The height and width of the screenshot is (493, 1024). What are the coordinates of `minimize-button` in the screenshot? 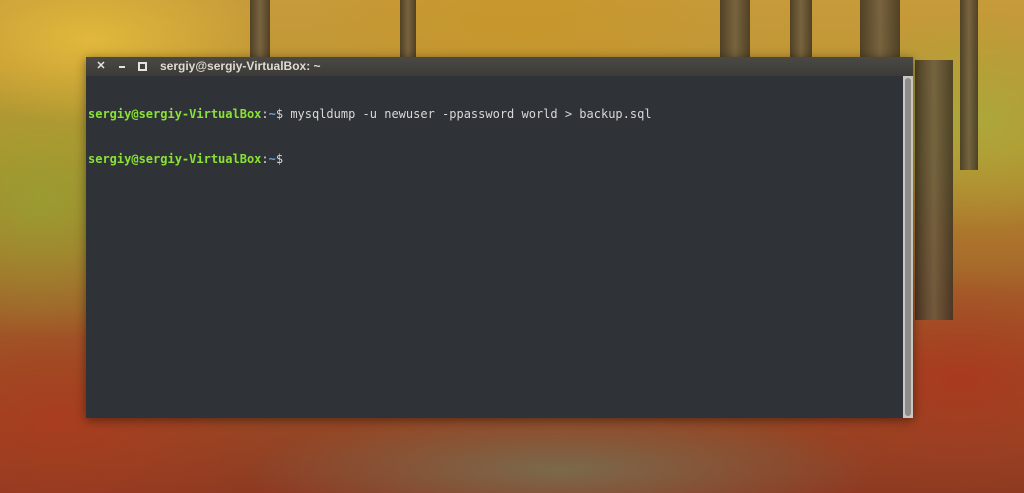 It's located at (122, 66).